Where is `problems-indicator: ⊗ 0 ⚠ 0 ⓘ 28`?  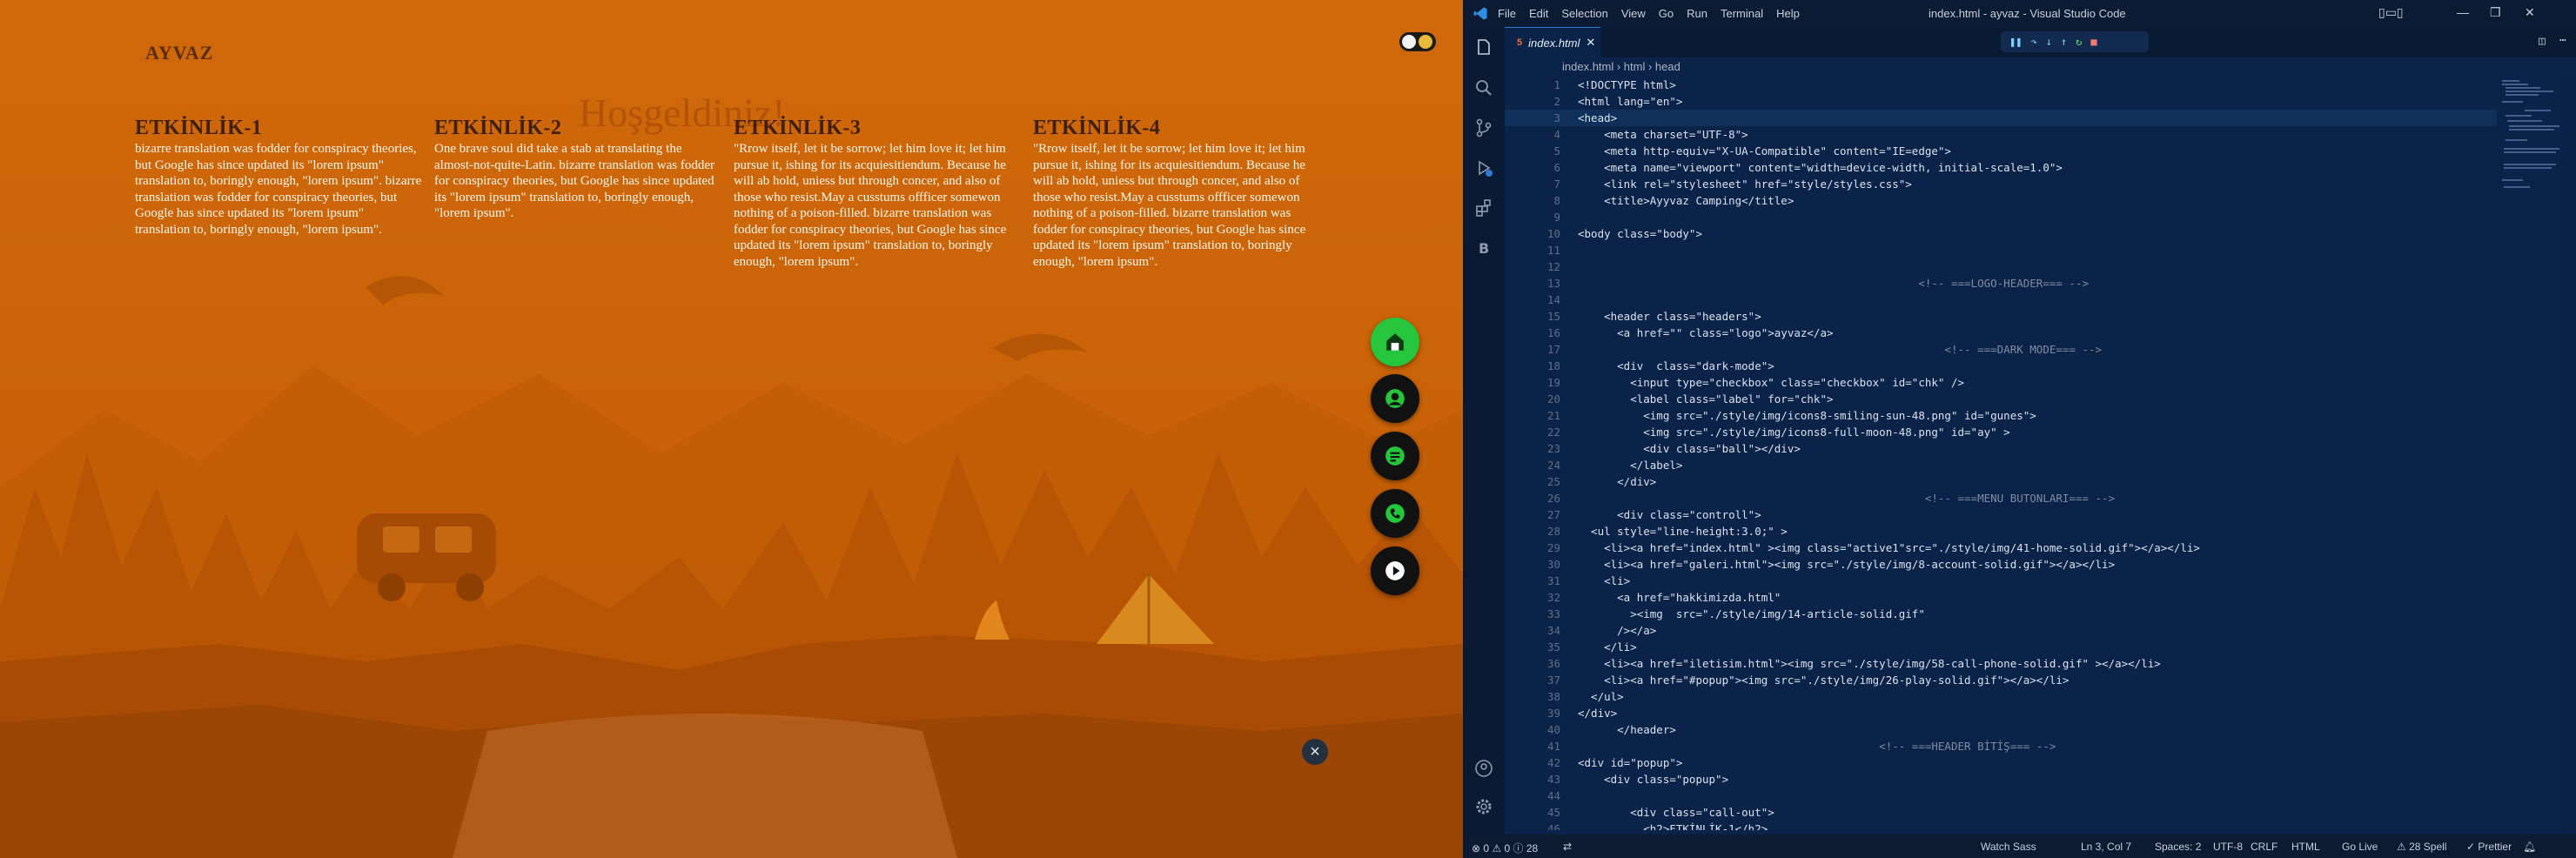
problems-indicator: ⊗ 0 ⚠ 0 ⓘ 28 is located at coordinates (1505, 848).